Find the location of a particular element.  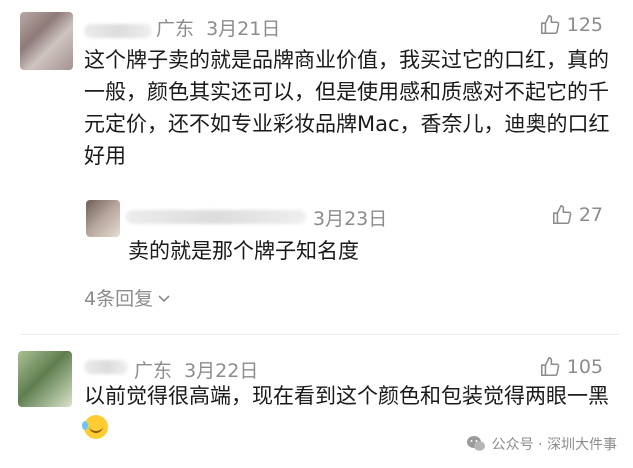

comment-text-content: 以前觉得很高端，现在看到这个颜色和包装觉得两眼一黑 is located at coordinates (346, 396).